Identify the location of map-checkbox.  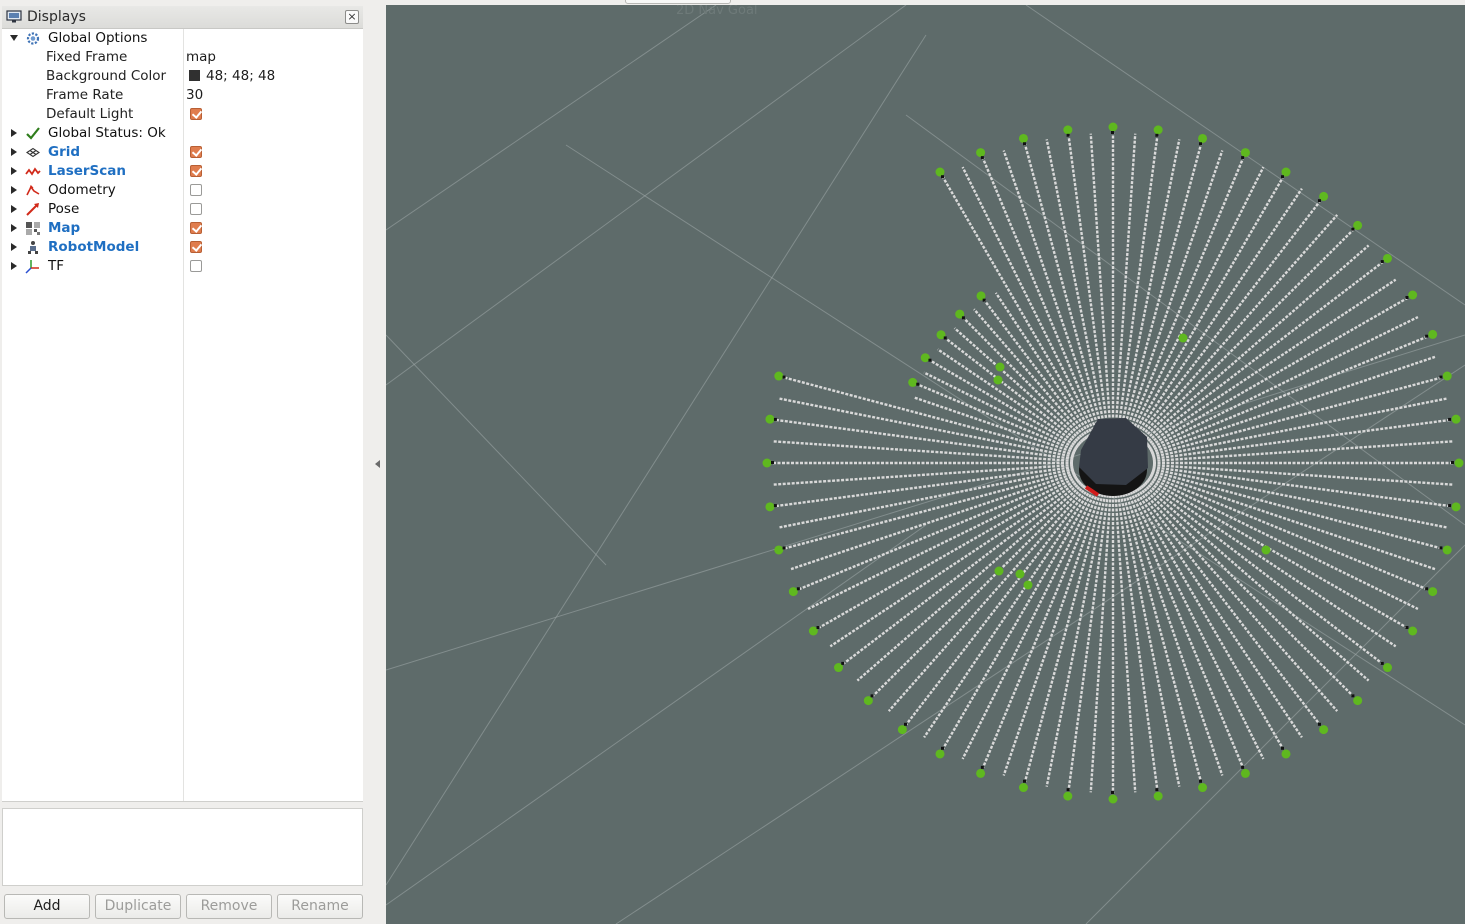
(196, 228).